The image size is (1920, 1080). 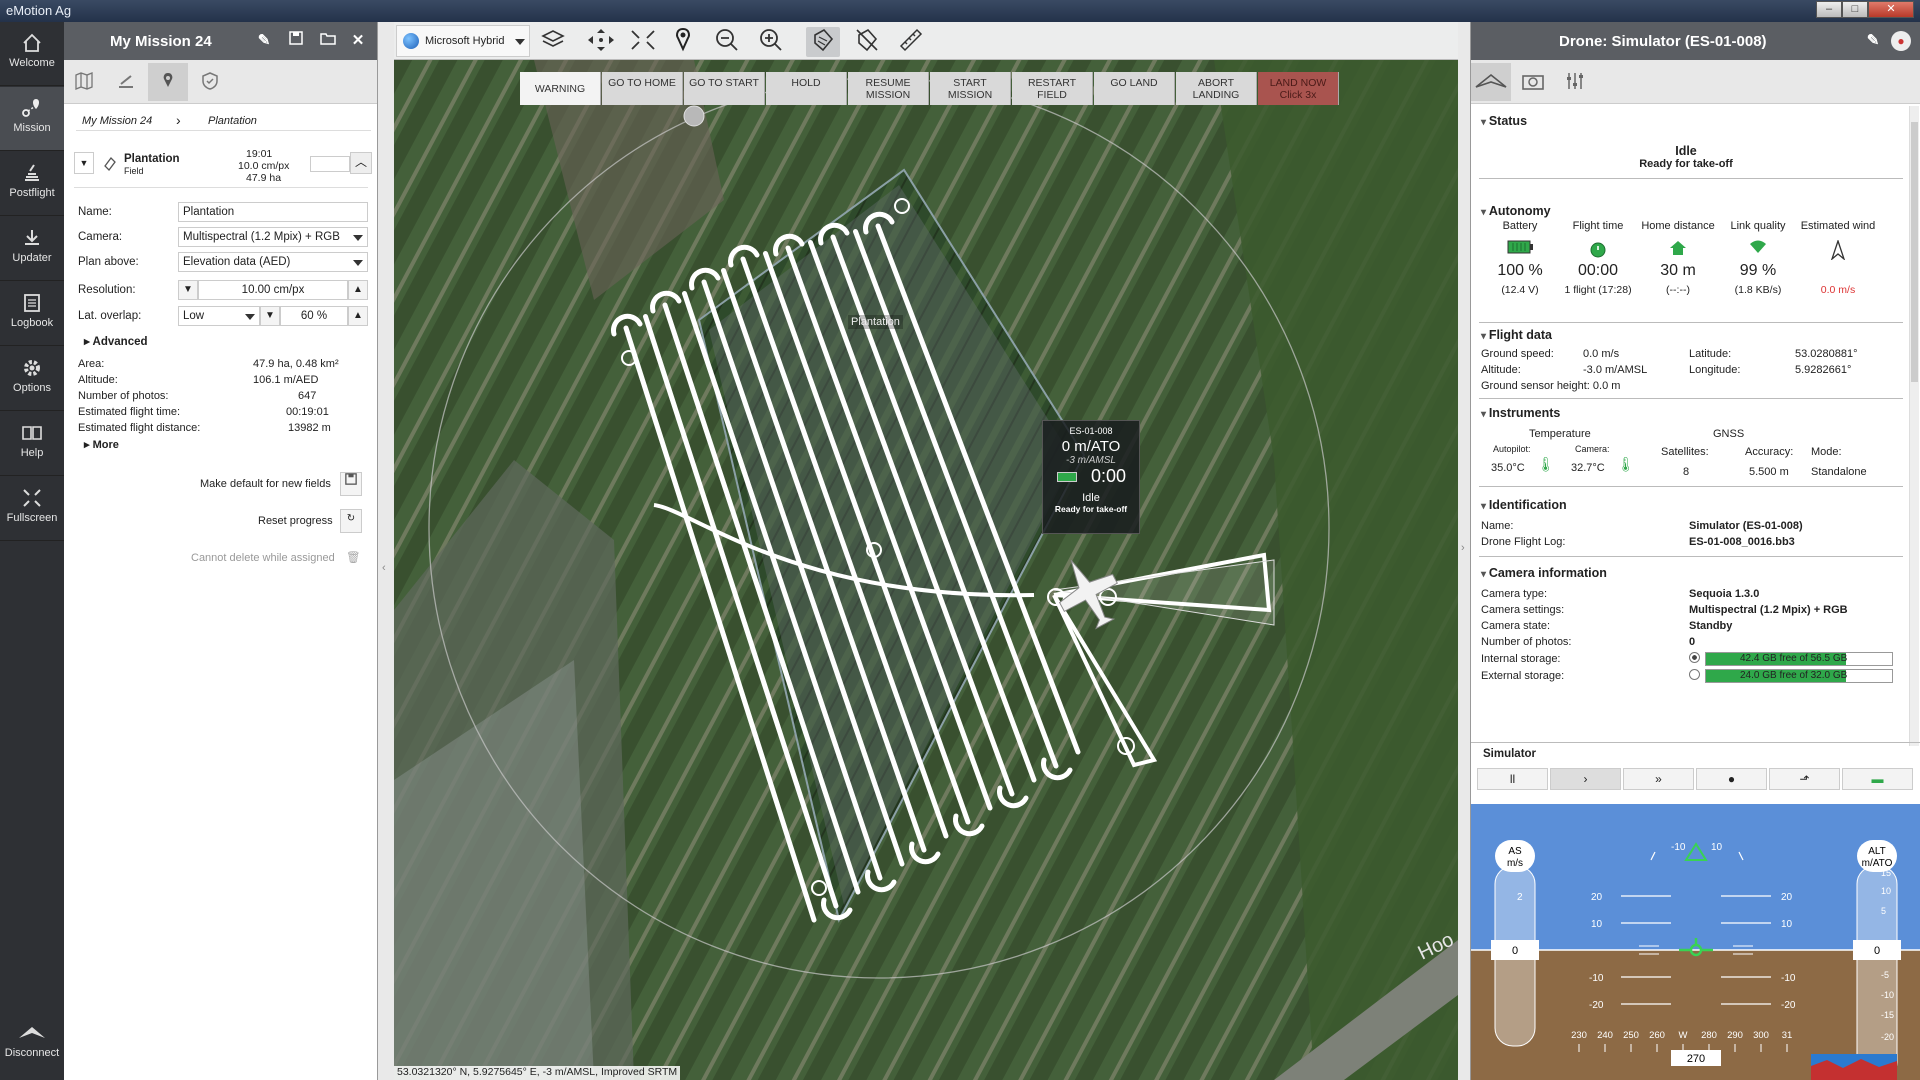 I want to click on altitude-tick-label: 5, so click(x=1883, y=911).